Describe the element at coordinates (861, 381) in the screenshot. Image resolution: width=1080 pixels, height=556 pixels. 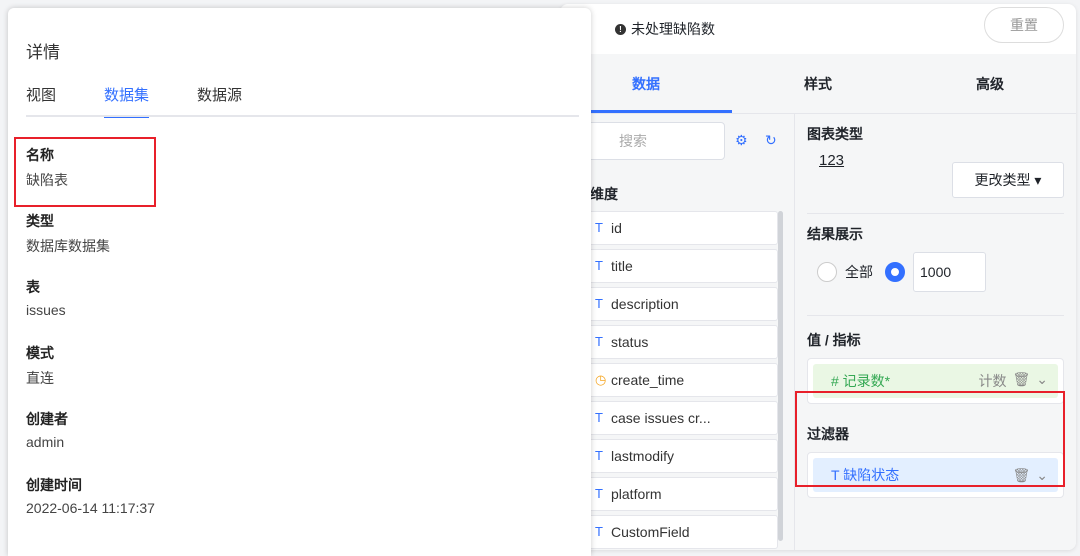
I see `value-item-name: # 记录数*` at that location.